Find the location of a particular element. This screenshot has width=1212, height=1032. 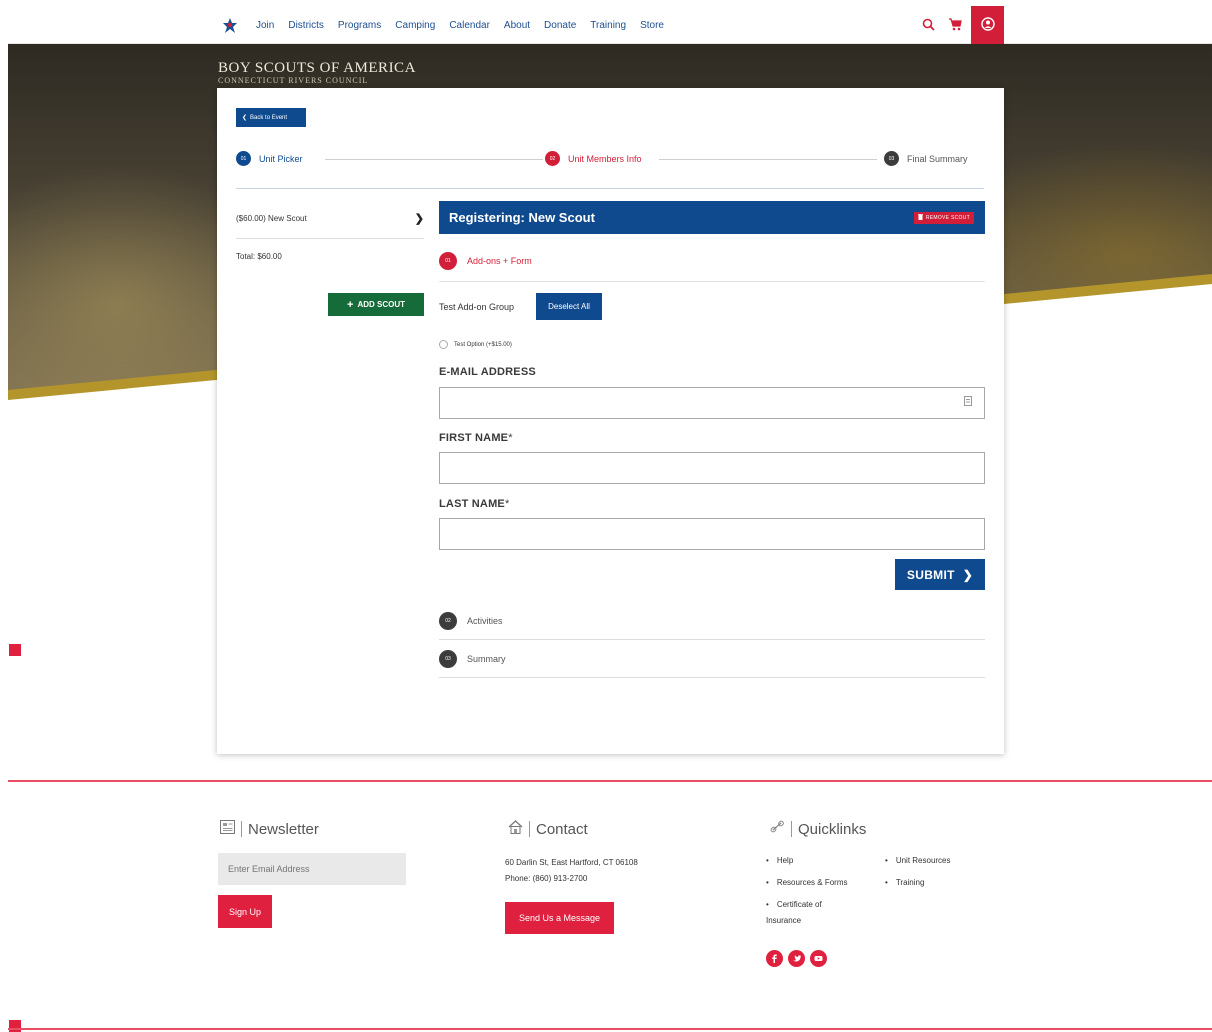

quicklink-unit-resources: • Unit Resources is located at coordinates (918, 860).